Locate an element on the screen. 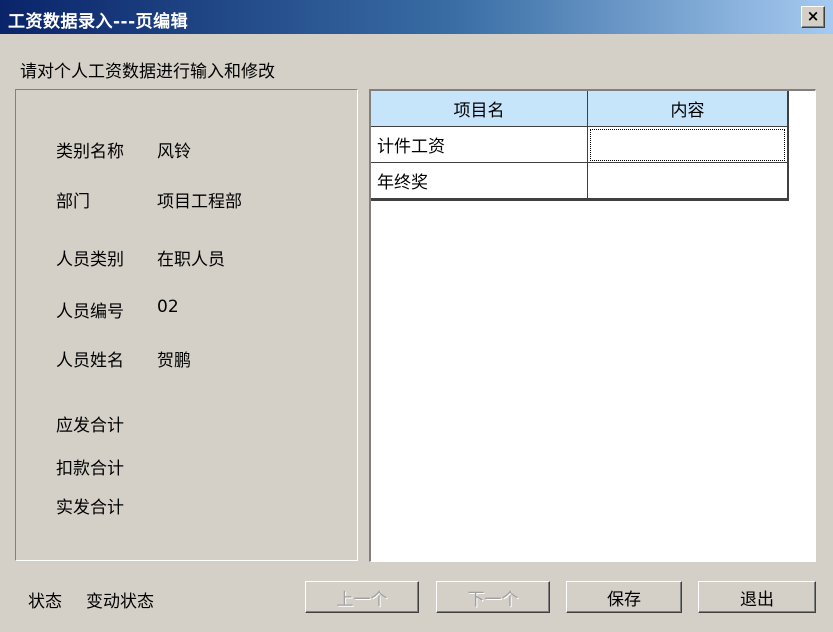 Image resolution: width=833 pixels, height=632 pixels. grid-header-row: 项目名 内容 is located at coordinates (579, 109).